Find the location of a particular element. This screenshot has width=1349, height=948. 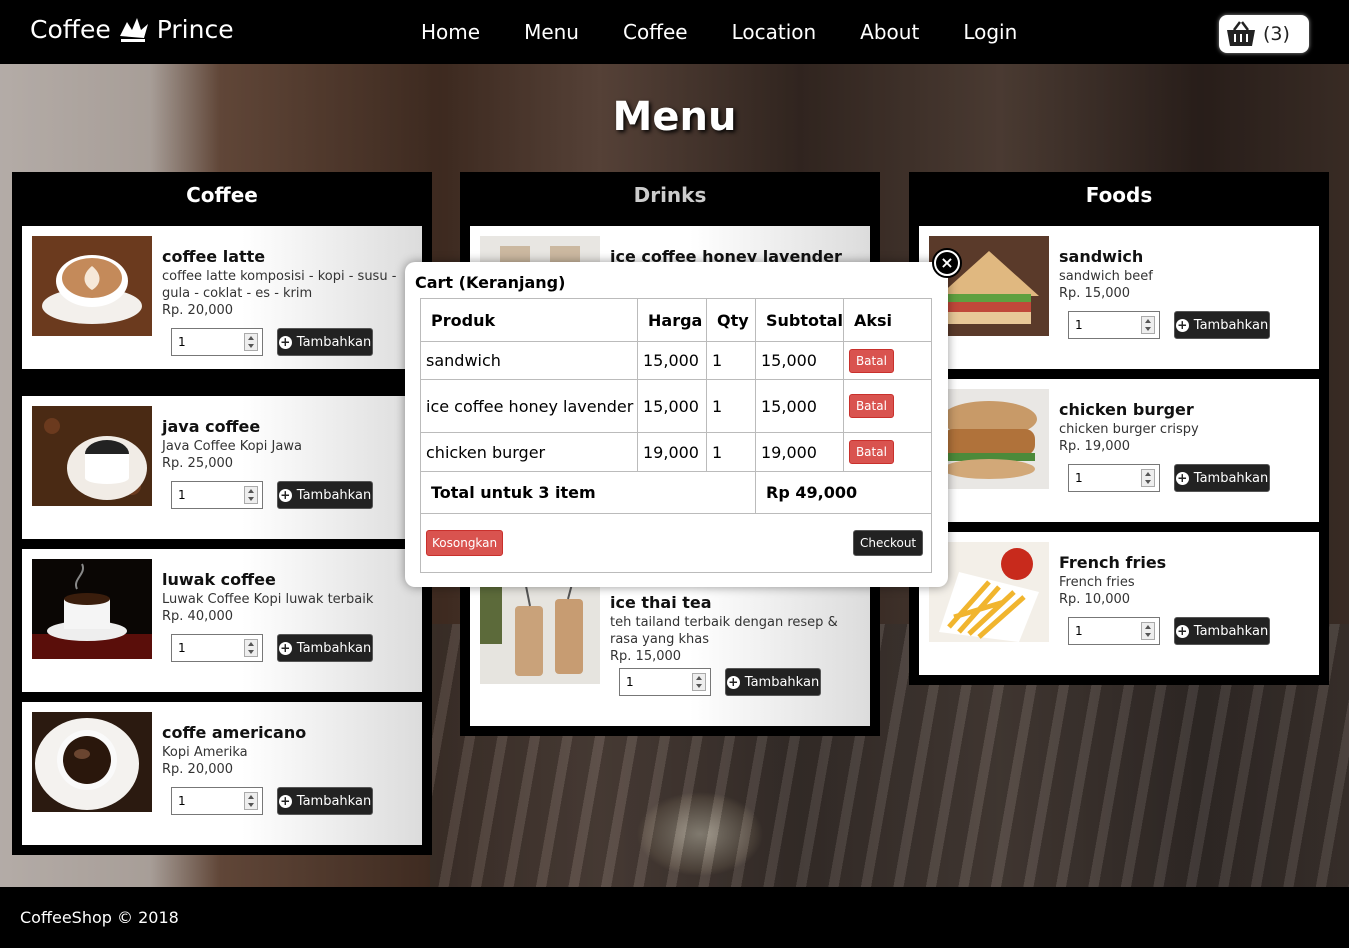

row-price: 19,000 is located at coordinates (672, 452).